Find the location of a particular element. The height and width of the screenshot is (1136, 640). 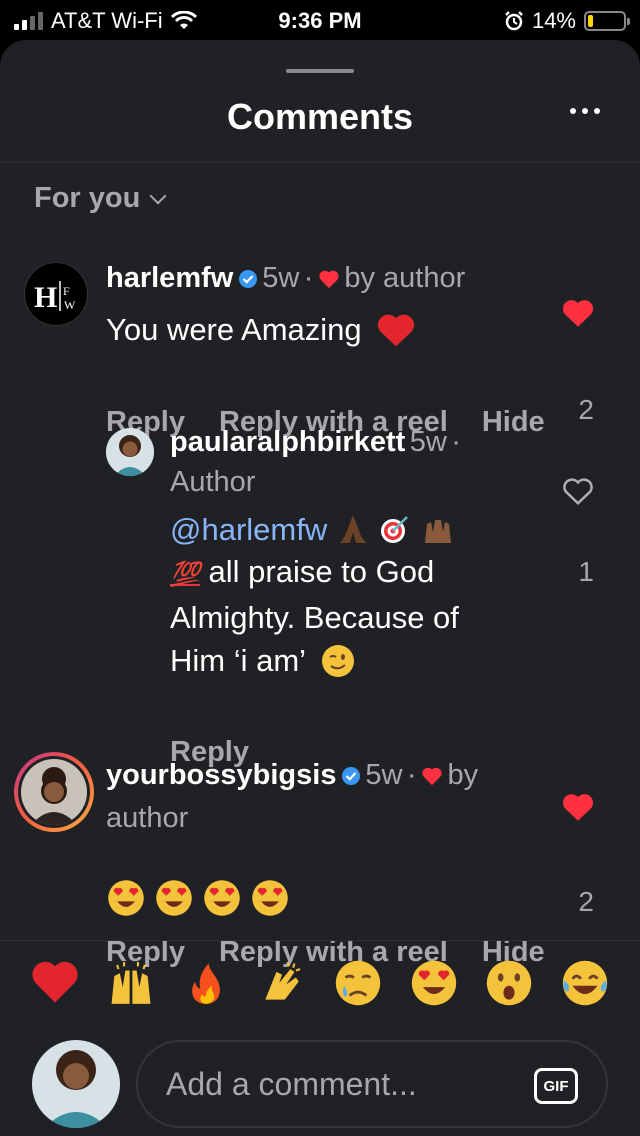

red-heart-emoji-button is located at coordinates (55, 983).